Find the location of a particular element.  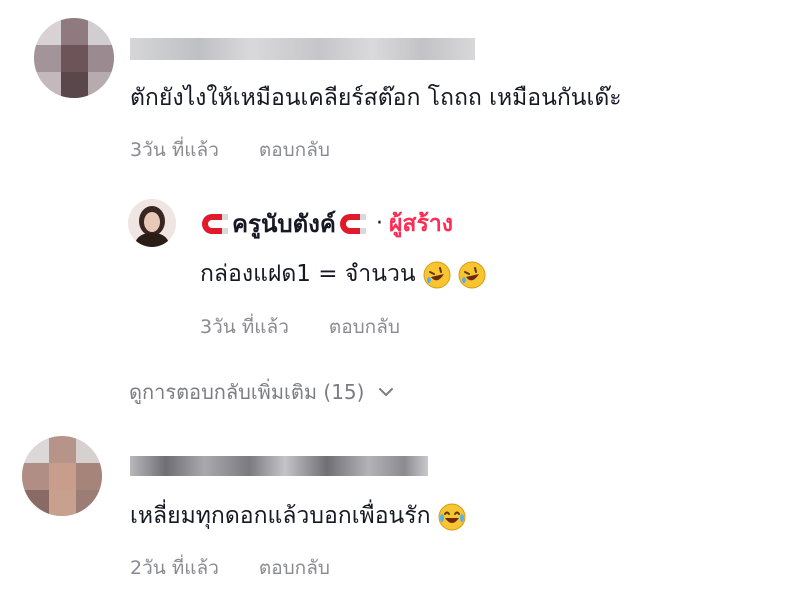

view-more-label: ดูการตอบกลับเพิ่มเติม (15) is located at coordinates (247, 392).